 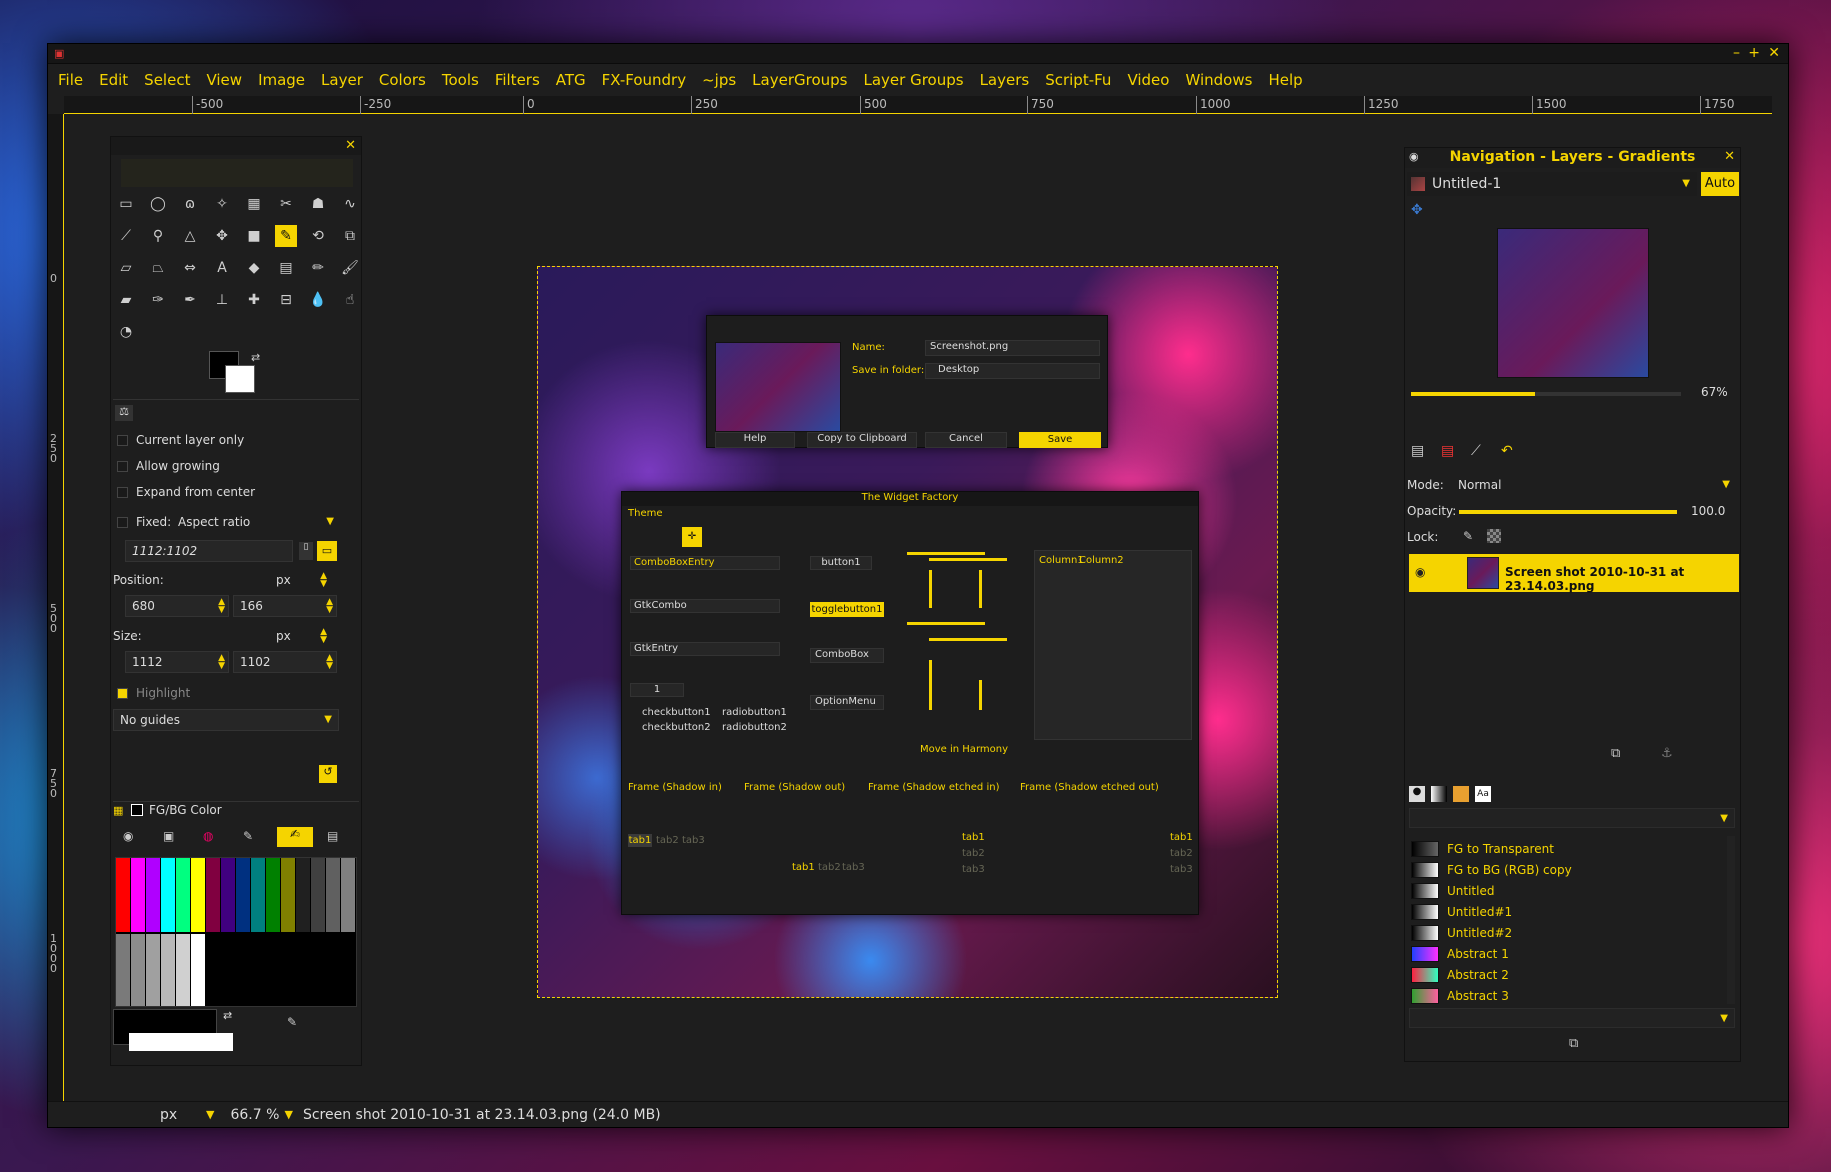 What do you see at coordinates (113, 80) in the screenshot?
I see `menu-edit: Edit` at bounding box center [113, 80].